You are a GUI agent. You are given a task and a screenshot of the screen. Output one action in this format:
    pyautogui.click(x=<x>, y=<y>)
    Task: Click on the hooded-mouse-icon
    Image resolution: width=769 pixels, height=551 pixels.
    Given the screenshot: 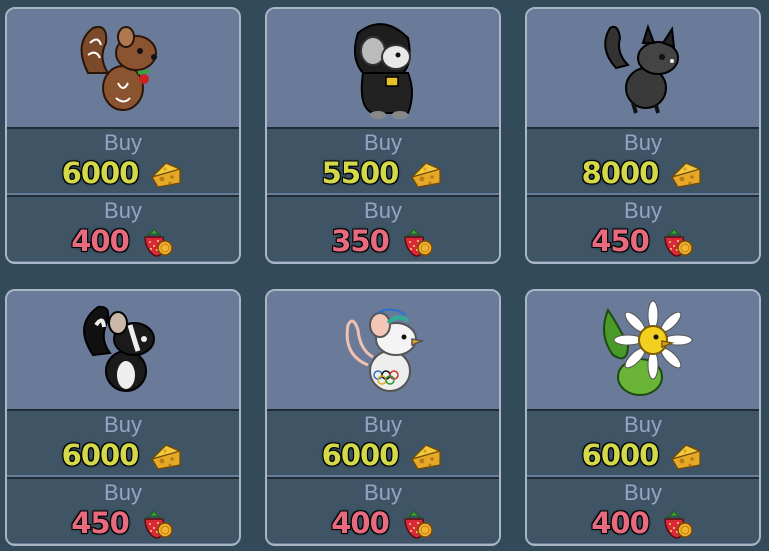 What is the action you would take?
    pyautogui.click(x=383, y=71)
    